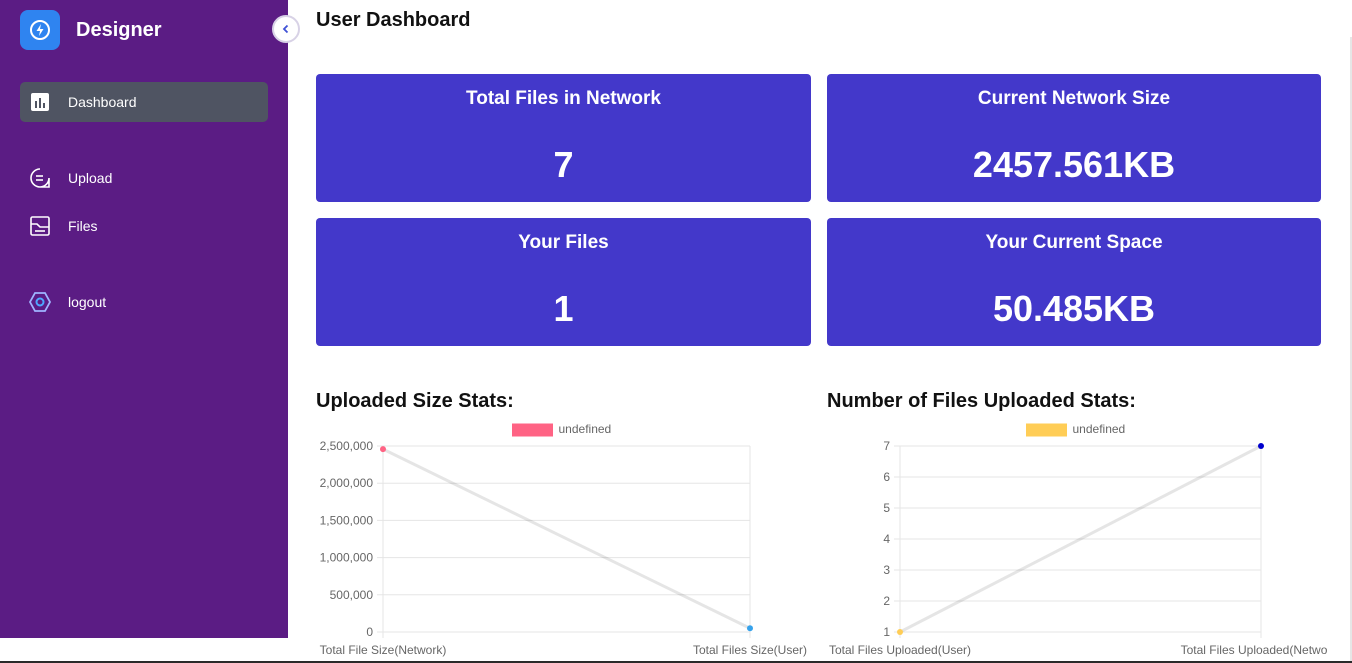 This screenshot has width=1352, height=663. What do you see at coordinates (886, 446) in the screenshot?
I see `y-tick-label: 7` at bounding box center [886, 446].